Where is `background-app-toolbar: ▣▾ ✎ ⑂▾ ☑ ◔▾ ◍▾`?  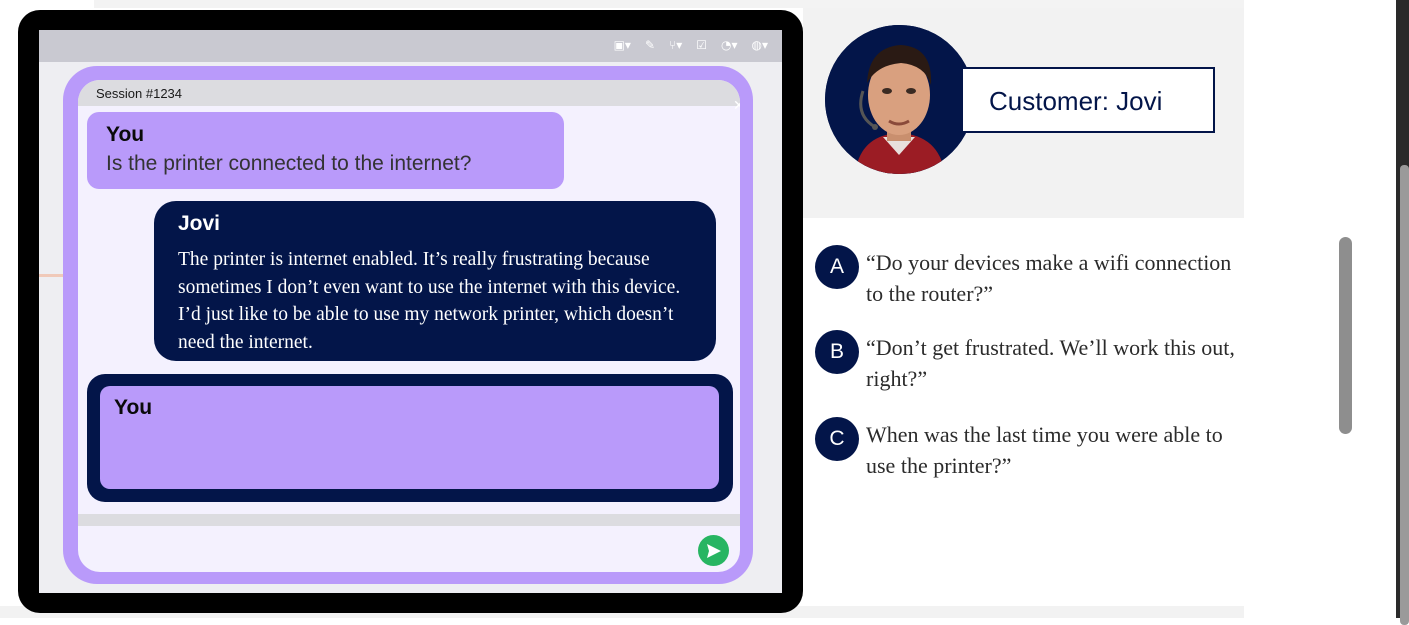
background-app-toolbar: ▣▾ ✎ ⑂▾ ☑ ◔▾ ◍▾ is located at coordinates (410, 46).